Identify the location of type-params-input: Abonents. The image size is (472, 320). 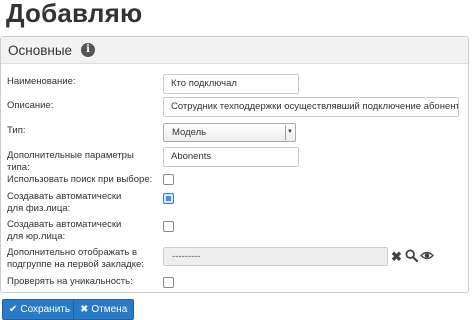
(231, 157).